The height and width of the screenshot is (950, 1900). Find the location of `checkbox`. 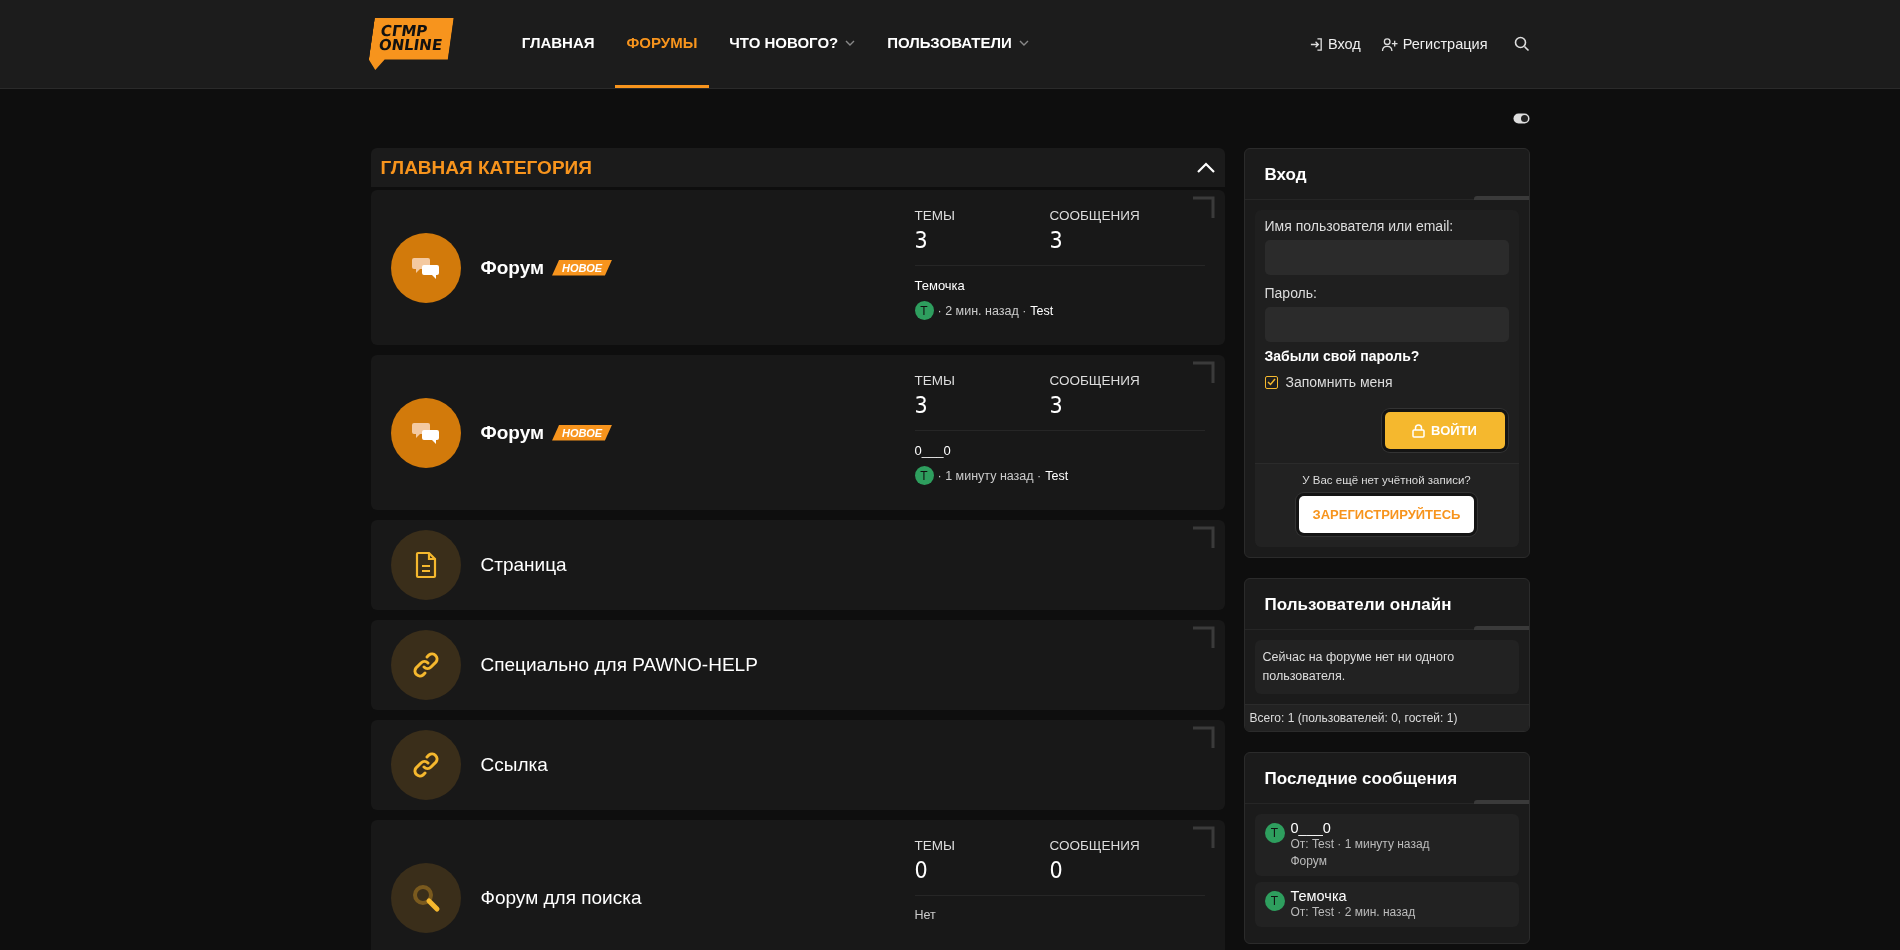

checkbox is located at coordinates (1271, 382).